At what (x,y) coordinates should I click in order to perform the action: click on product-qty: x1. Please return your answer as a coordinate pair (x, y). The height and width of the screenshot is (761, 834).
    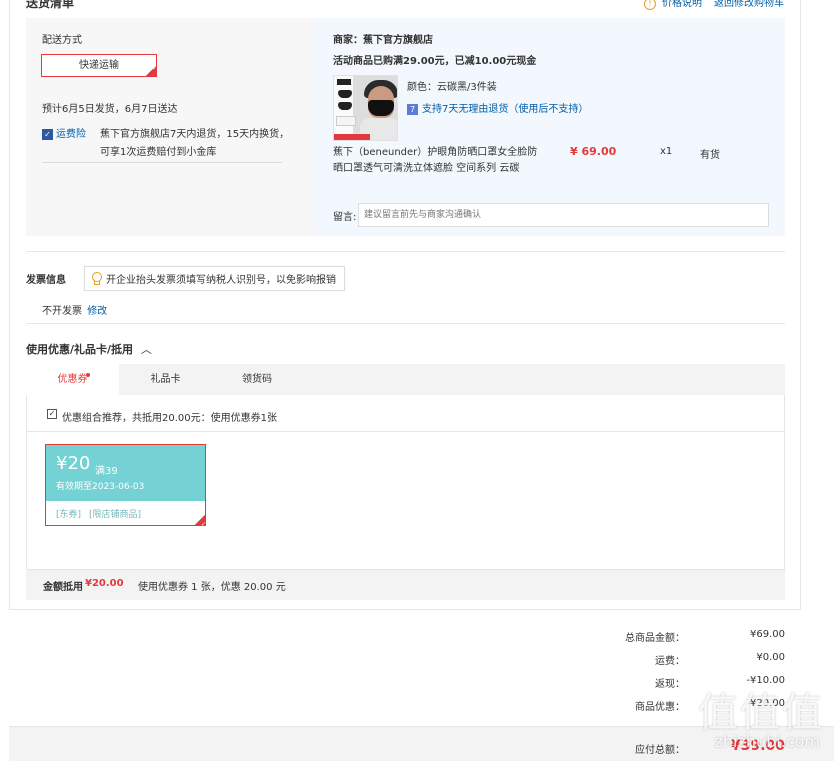
    Looking at the image, I should click on (666, 151).